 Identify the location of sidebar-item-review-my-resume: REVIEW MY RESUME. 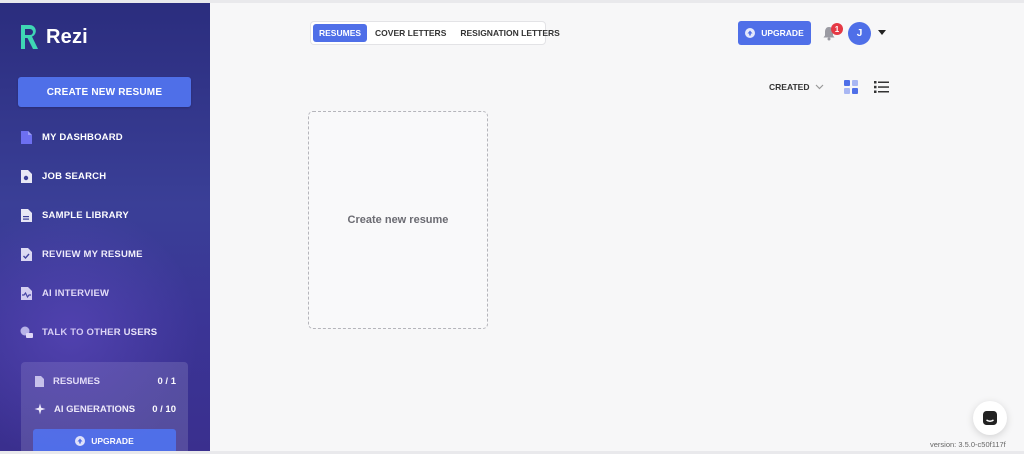
(105, 254).